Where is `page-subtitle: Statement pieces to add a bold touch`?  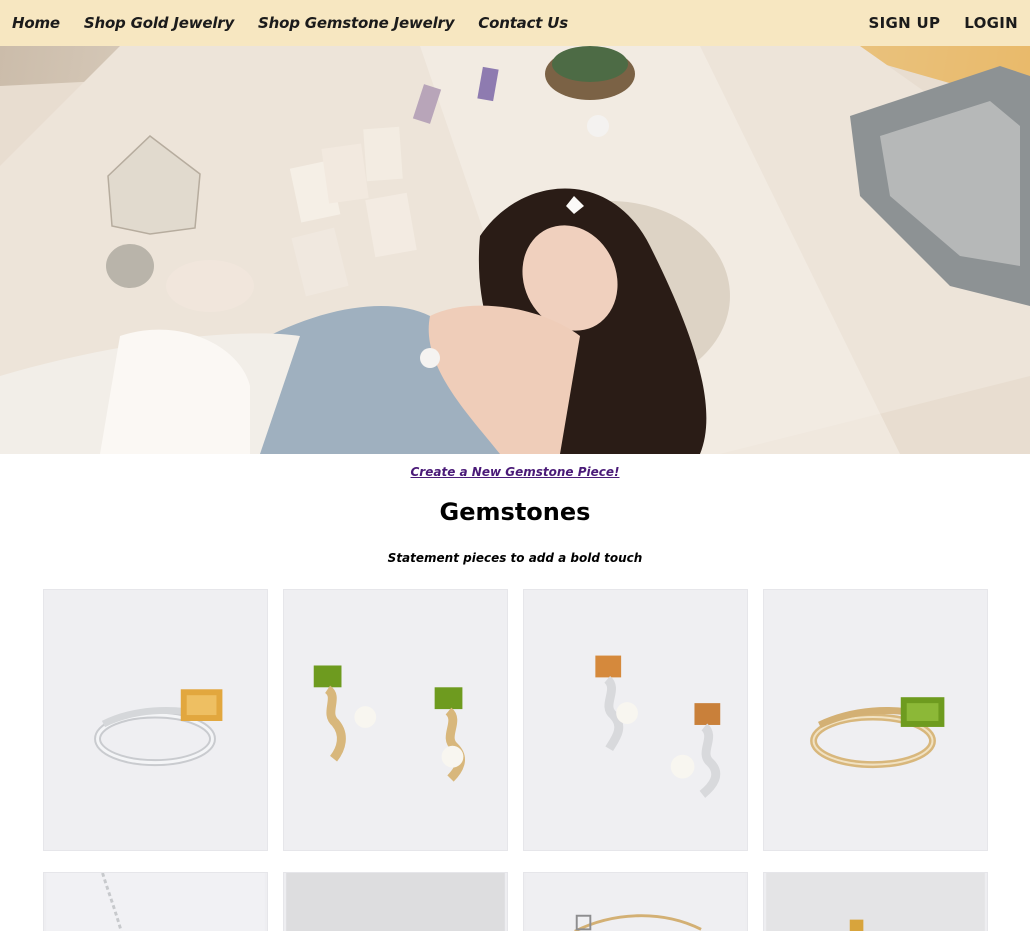
page-subtitle: Statement pieces to add a bold touch is located at coordinates (515, 558).